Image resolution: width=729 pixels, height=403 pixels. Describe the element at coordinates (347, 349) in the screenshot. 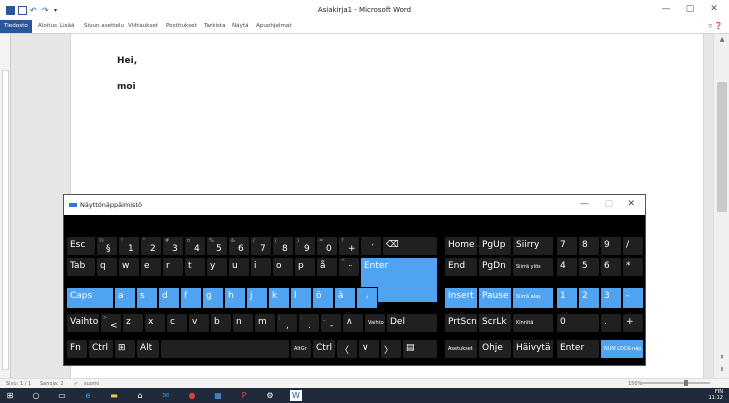

I see `osk-key: 〈` at that location.